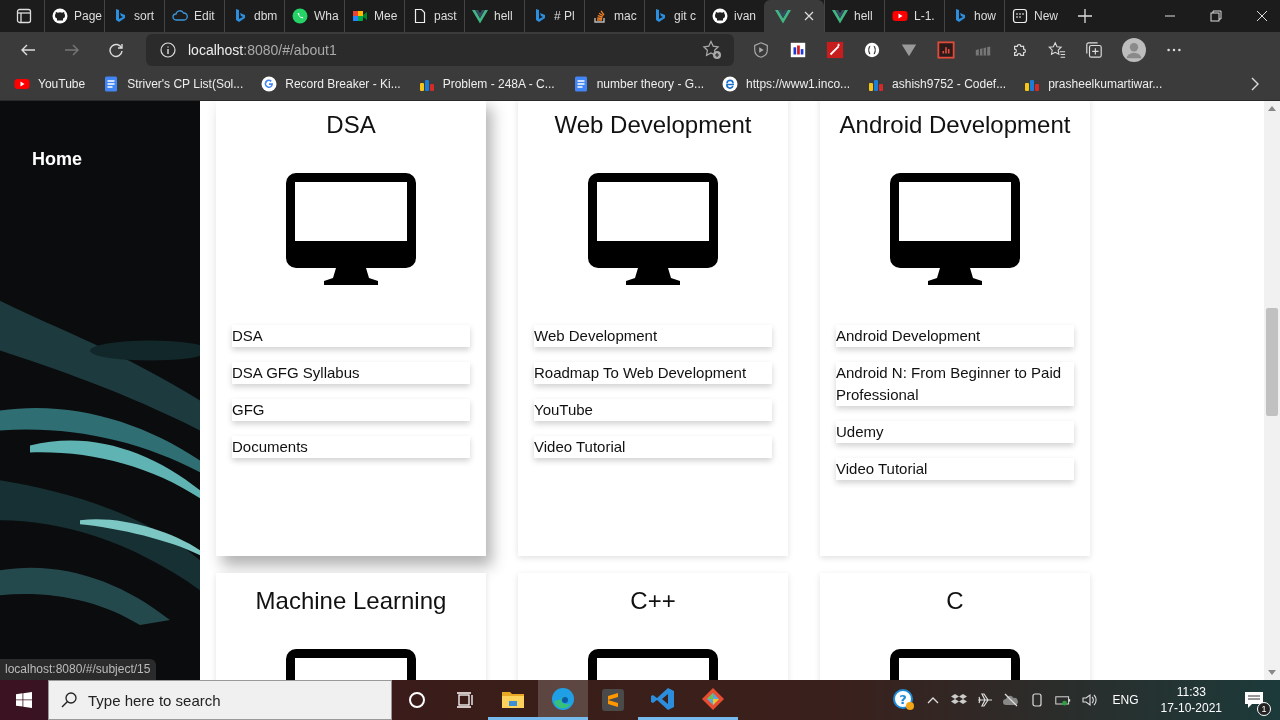 The height and width of the screenshot is (720, 1280). What do you see at coordinates (445, 16) in the screenshot?
I see `tab-title: past` at bounding box center [445, 16].